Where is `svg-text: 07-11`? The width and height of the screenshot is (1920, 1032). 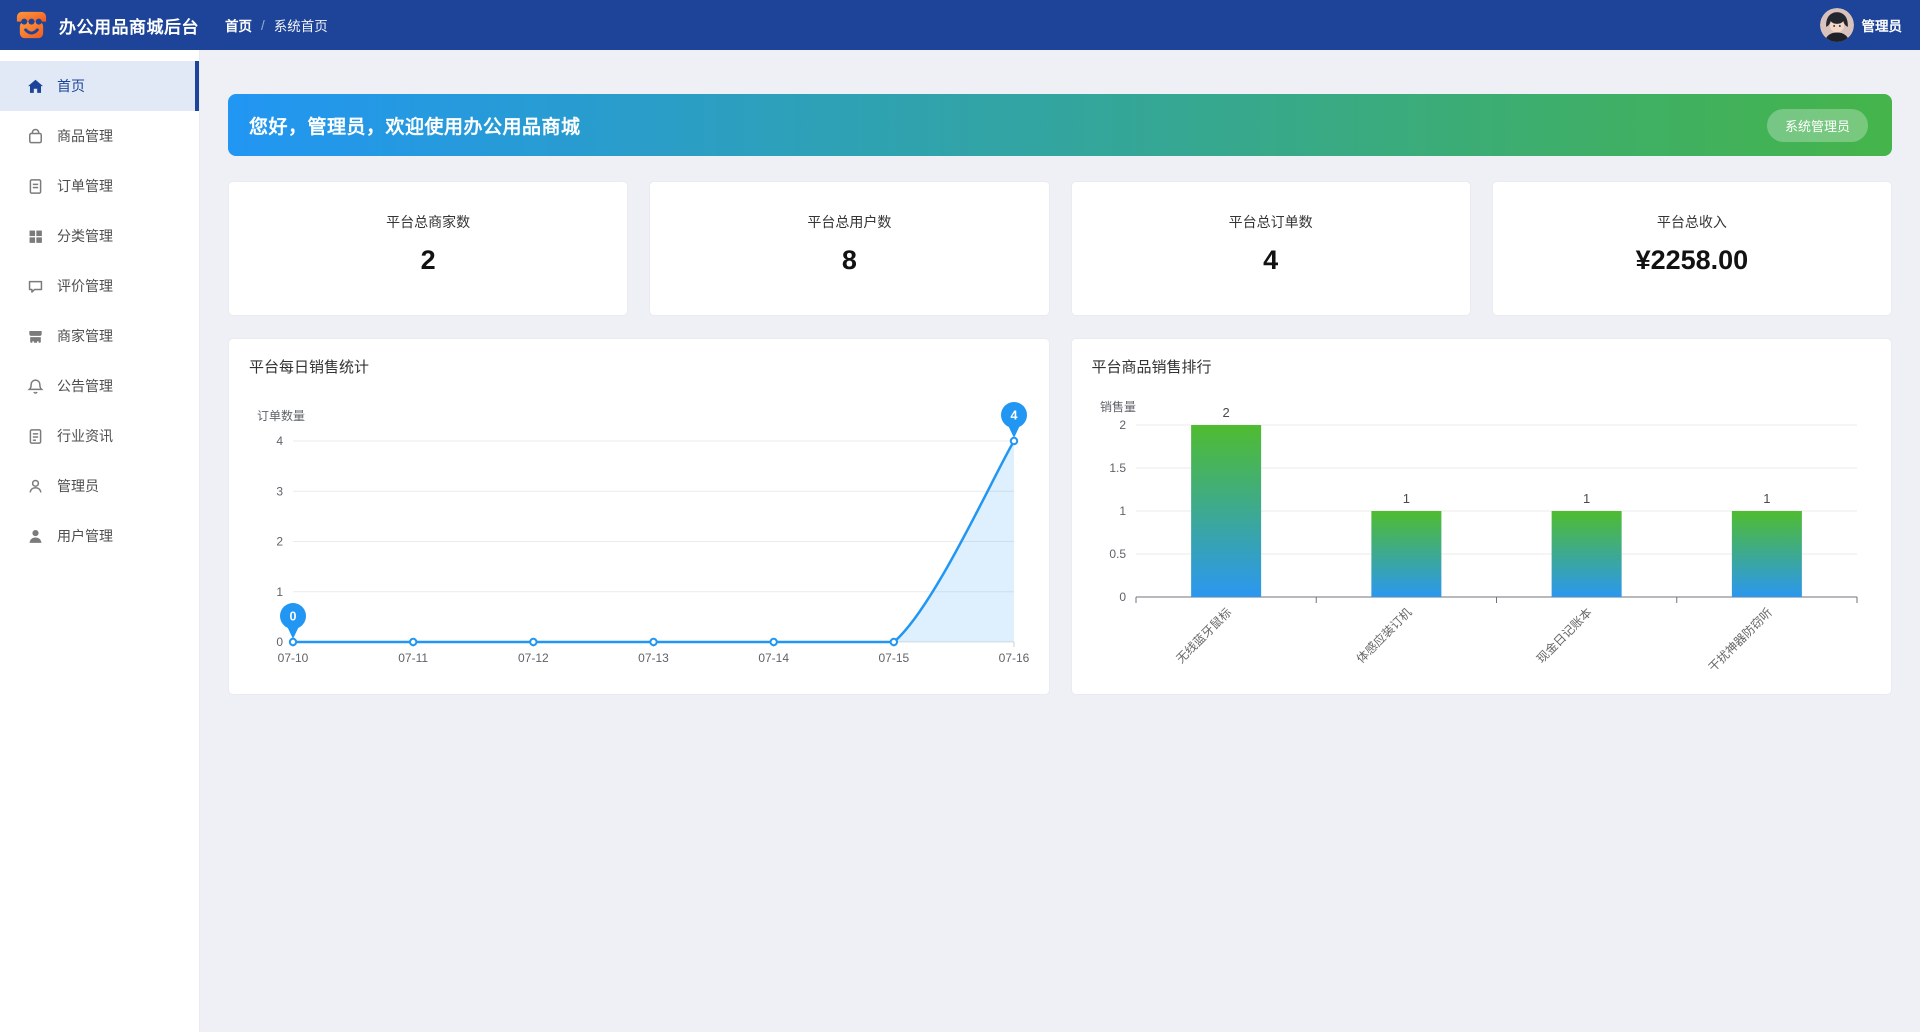
svg-text: 07-11 is located at coordinates (413, 658).